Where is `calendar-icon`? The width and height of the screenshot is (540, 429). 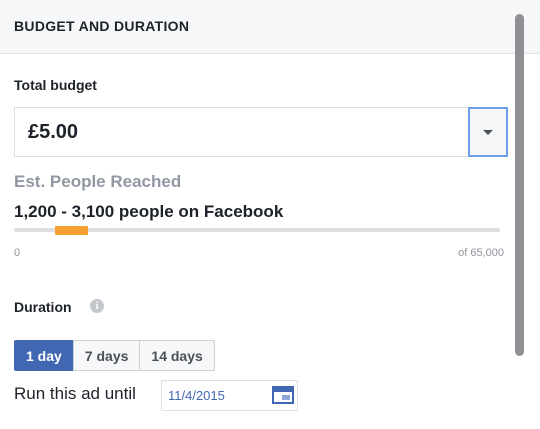 calendar-icon is located at coordinates (283, 395).